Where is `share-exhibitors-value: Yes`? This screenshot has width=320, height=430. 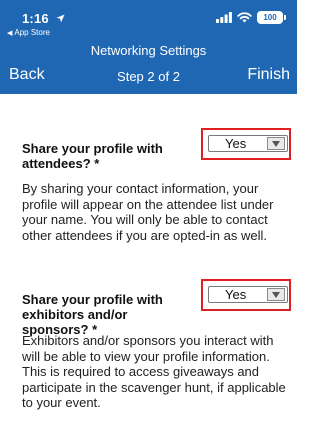
share-exhibitors-value: Yes is located at coordinates (236, 294).